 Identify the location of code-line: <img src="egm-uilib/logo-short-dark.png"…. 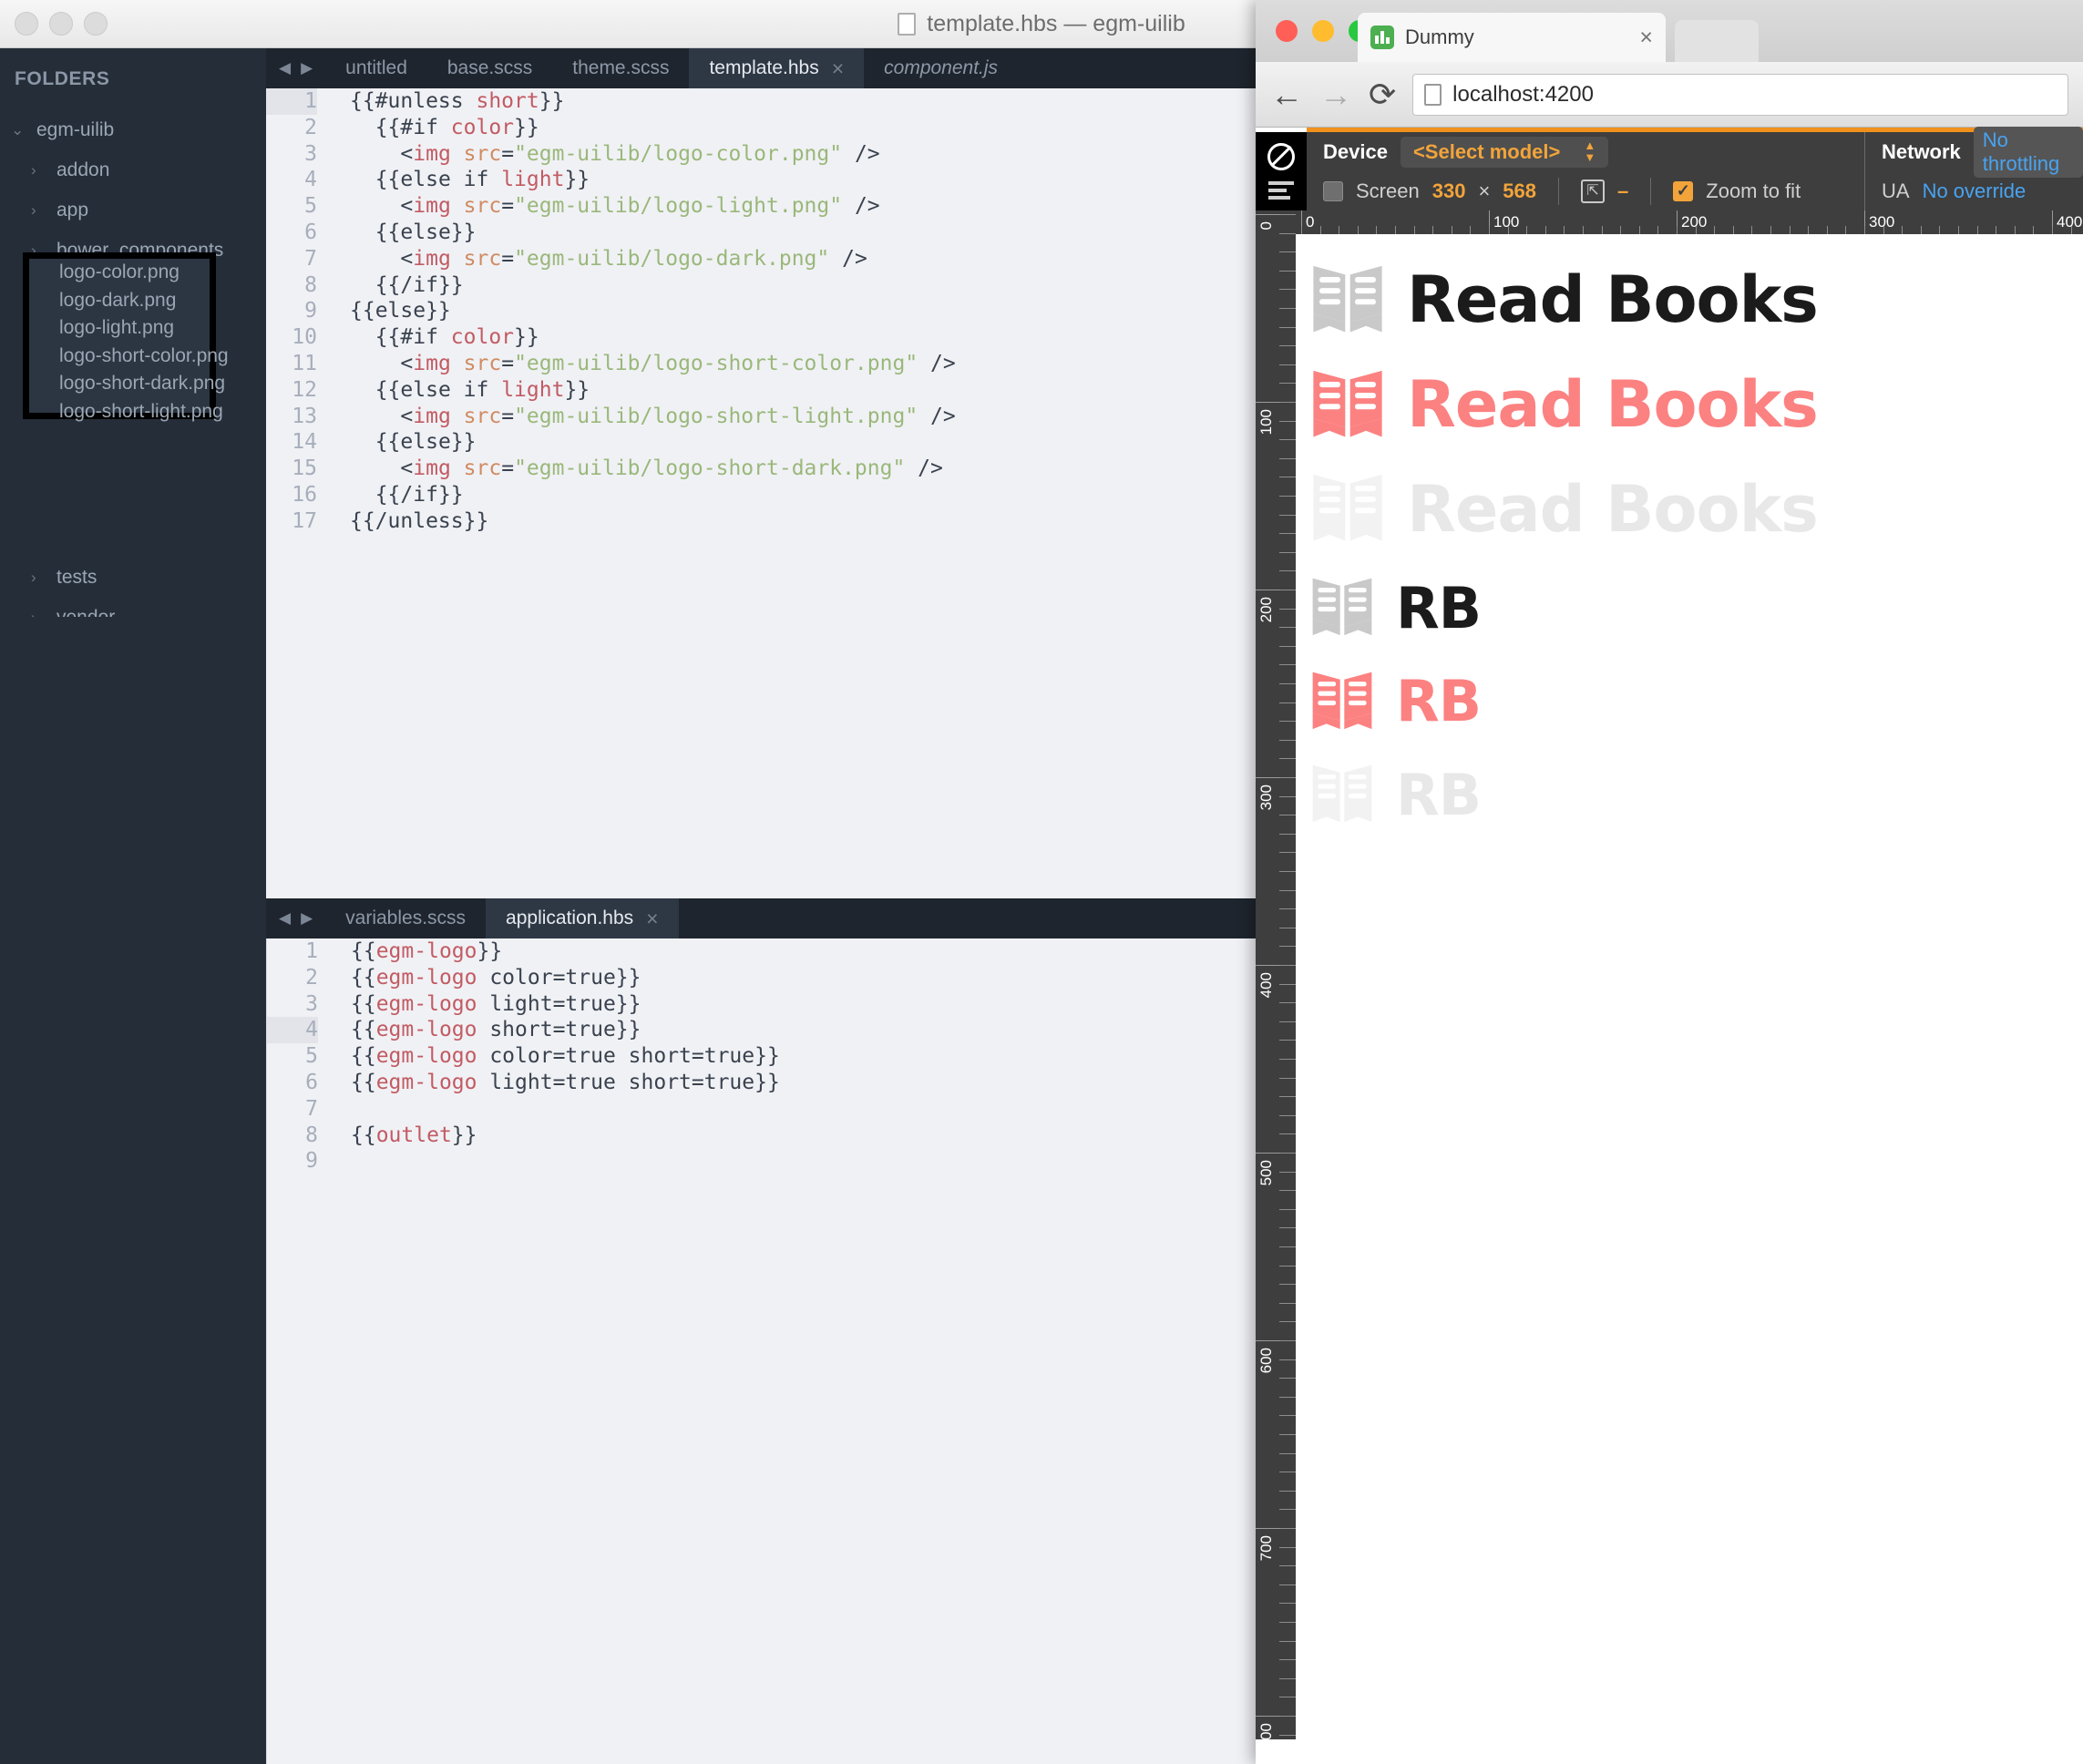
(653, 469).